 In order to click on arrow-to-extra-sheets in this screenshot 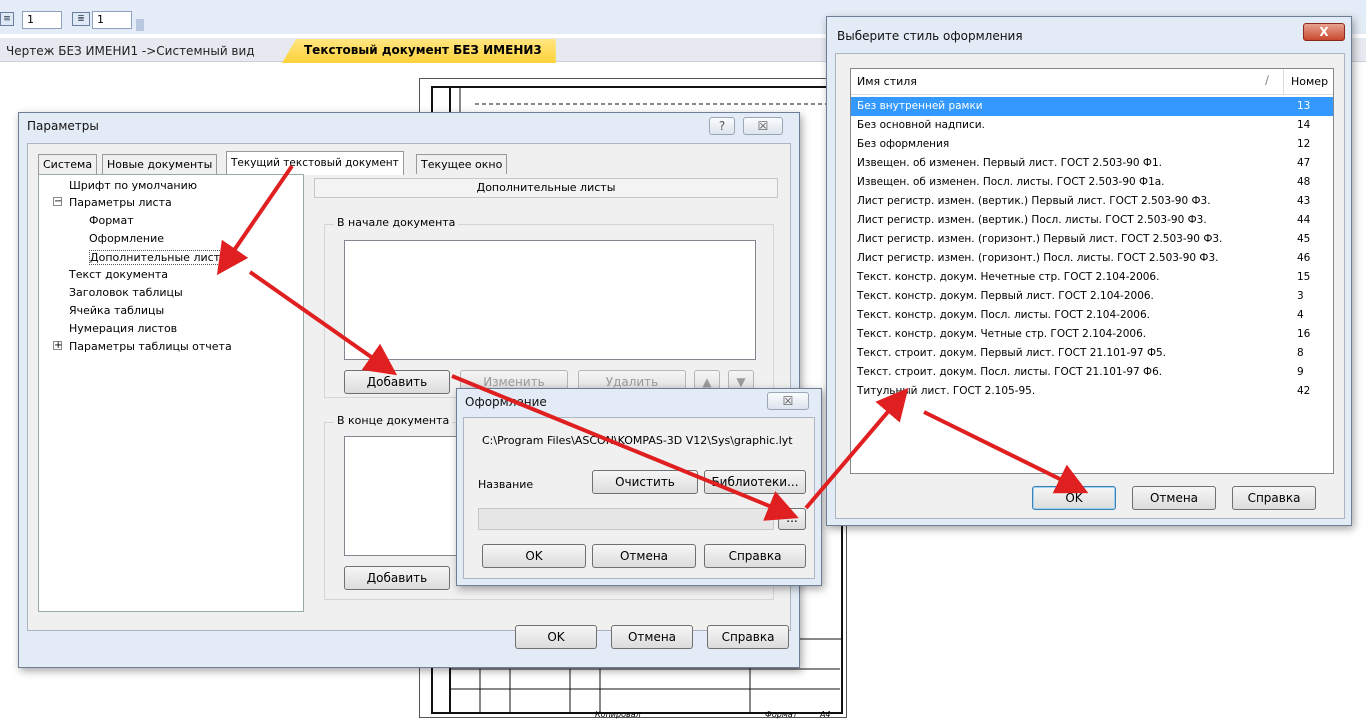, I will do `click(255, 220)`.